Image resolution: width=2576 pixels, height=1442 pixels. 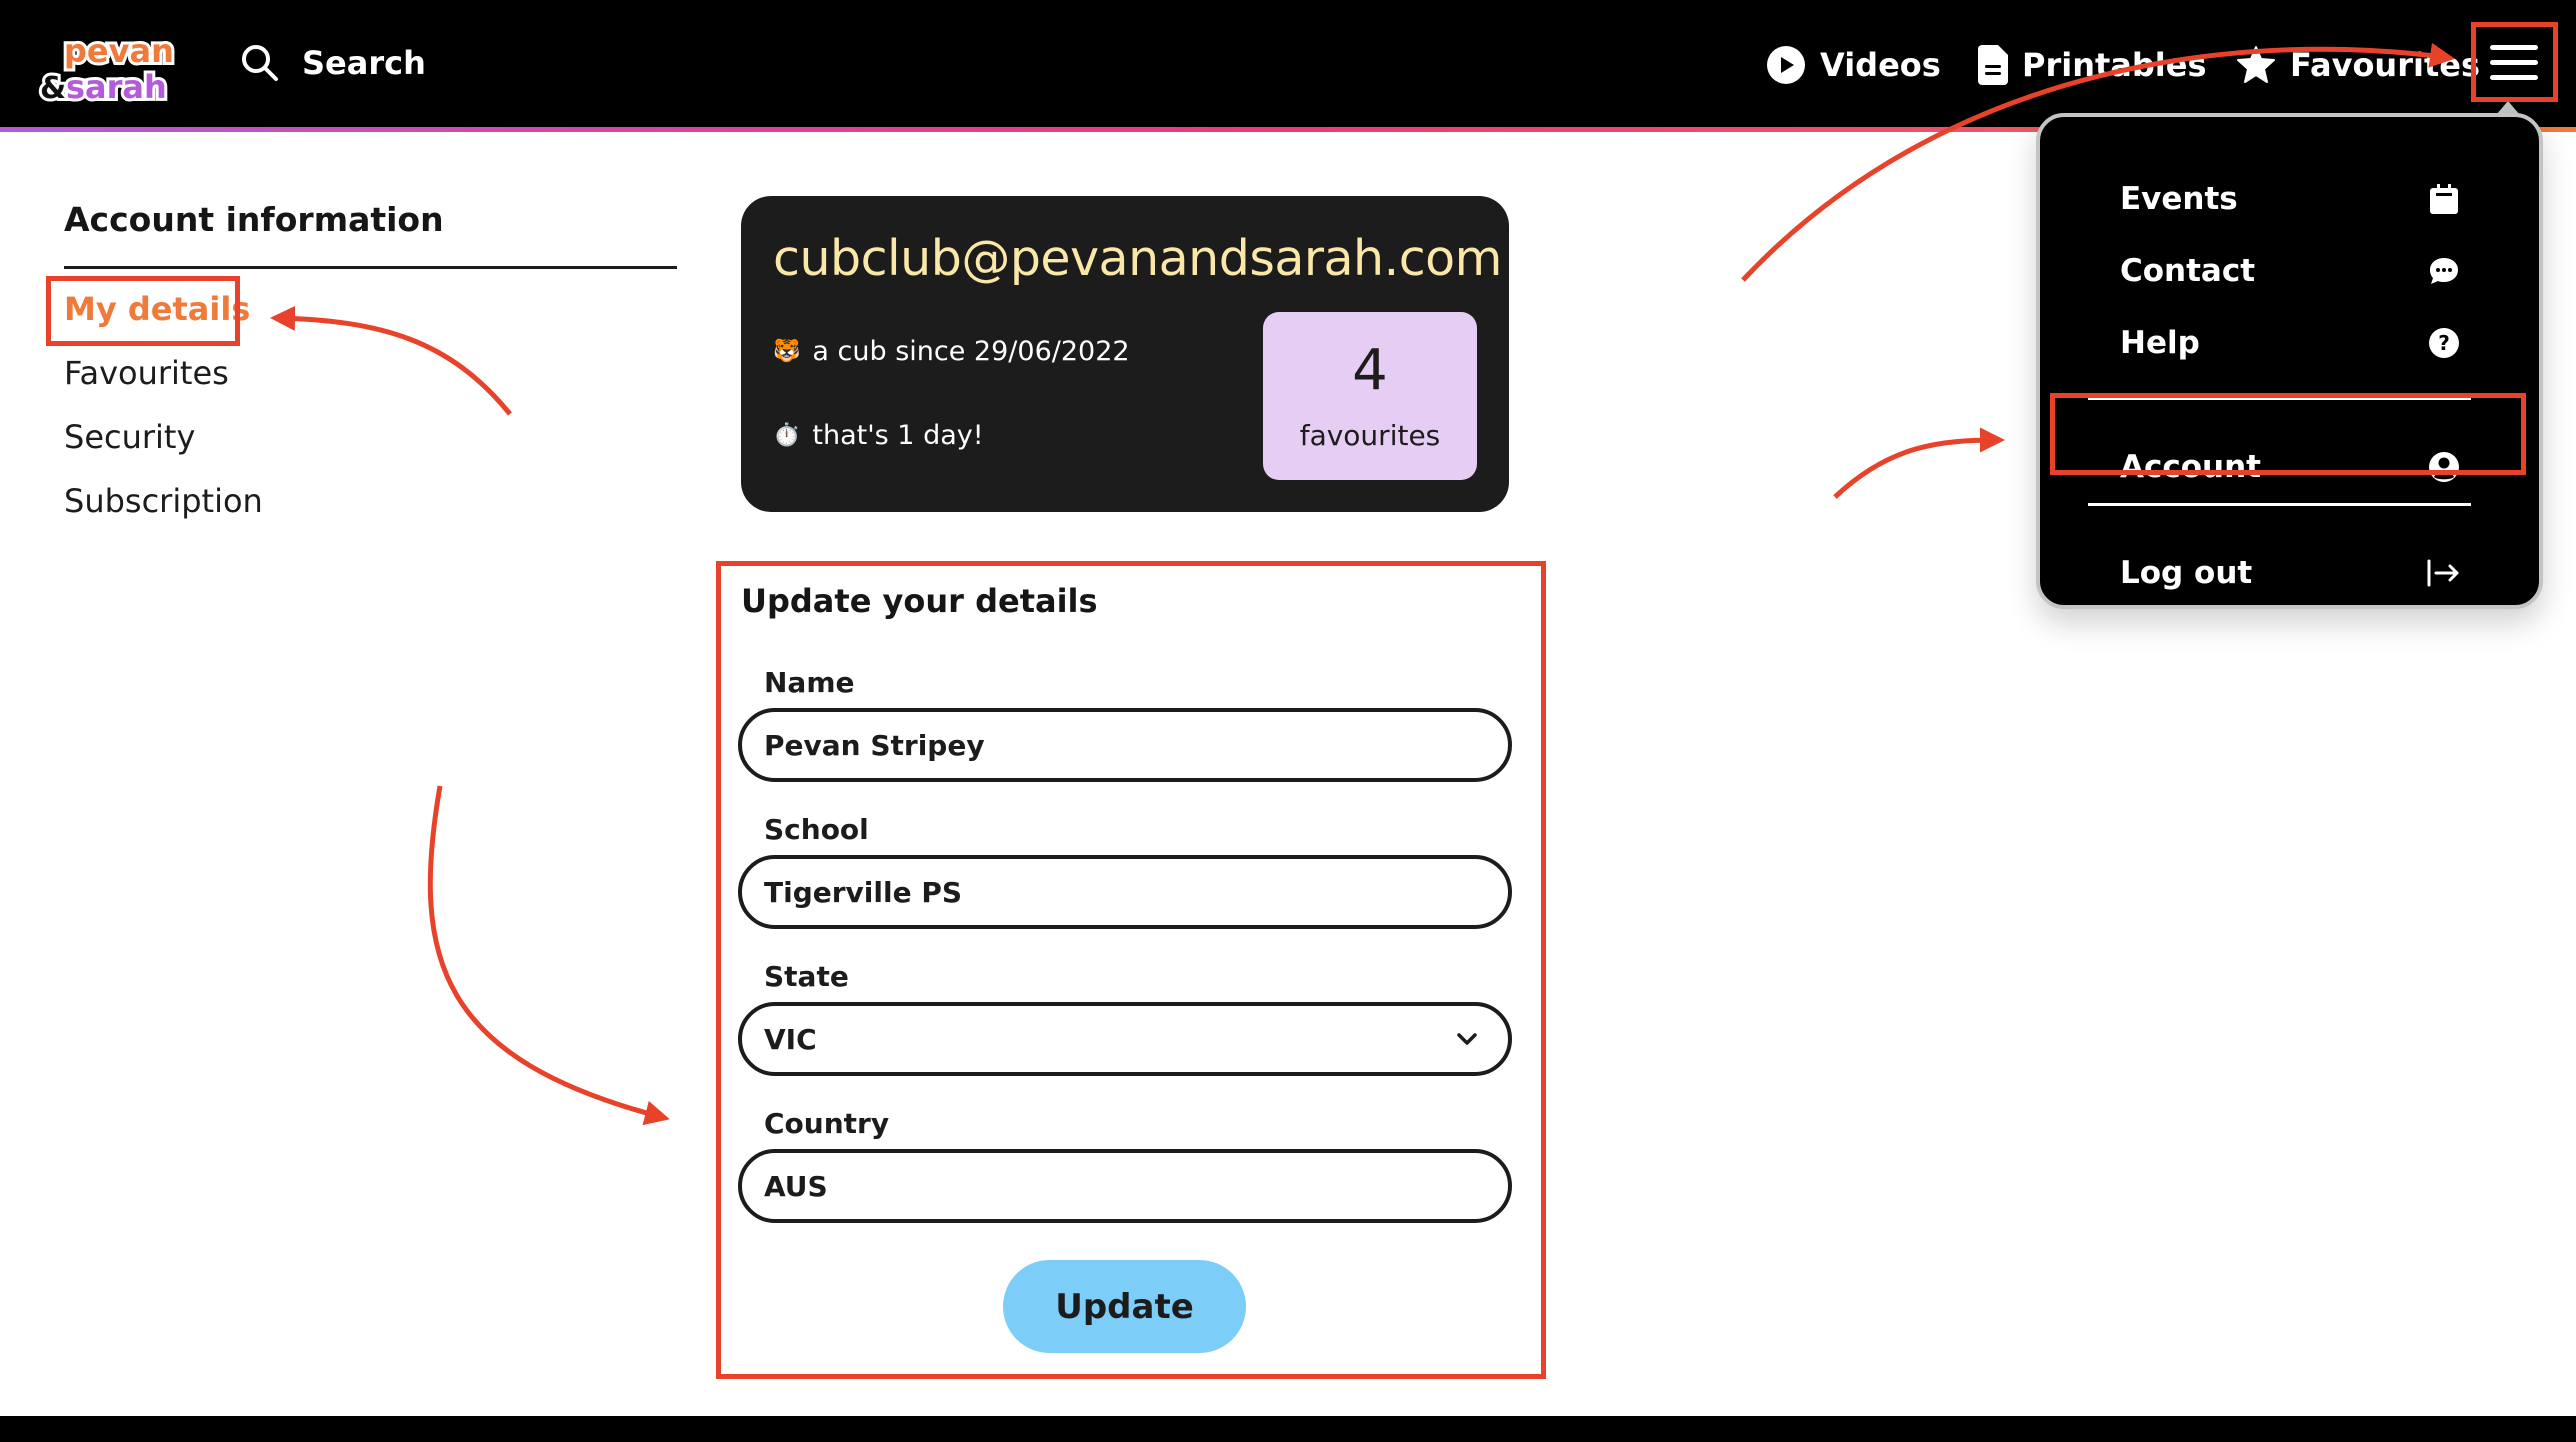 What do you see at coordinates (1370, 436) in the screenshot?
I see `favourites-count-label: favourites` at bounding box center [1370, 436].